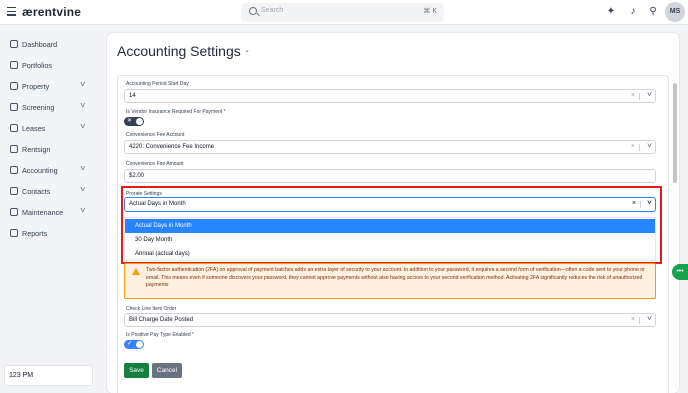 The image size is (688, 393). Describe the element at coordinates (136, 370) in the screenshot. I see `save-button: Save` at that location.